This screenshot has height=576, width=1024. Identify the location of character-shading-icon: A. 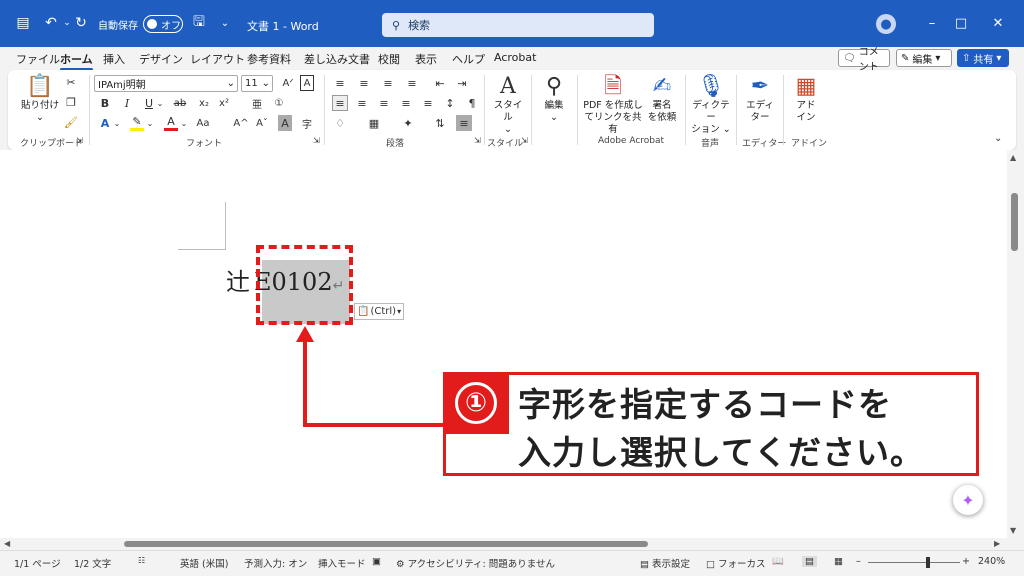
(285, 123).